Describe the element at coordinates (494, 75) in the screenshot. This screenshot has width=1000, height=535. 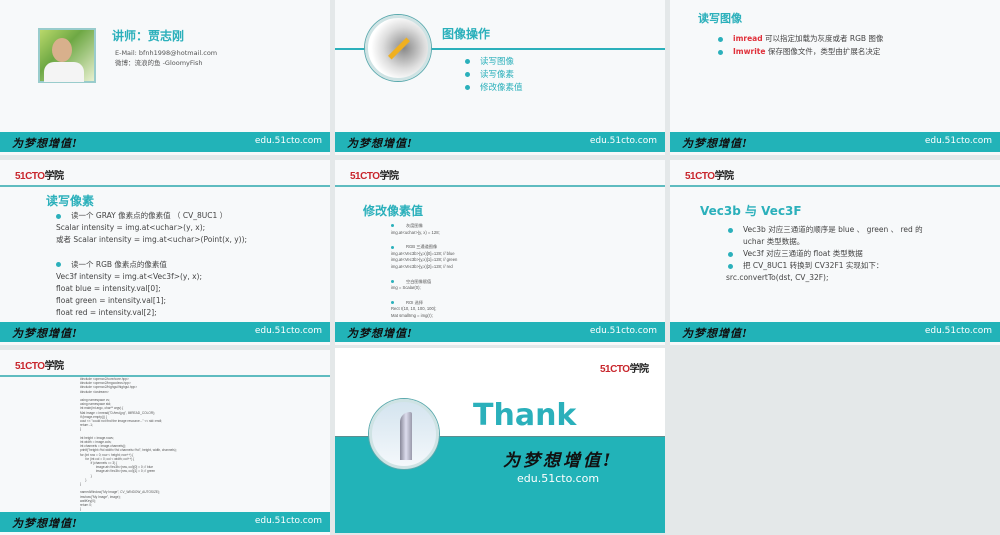
I see `toc-item: 读写像素` at that location.